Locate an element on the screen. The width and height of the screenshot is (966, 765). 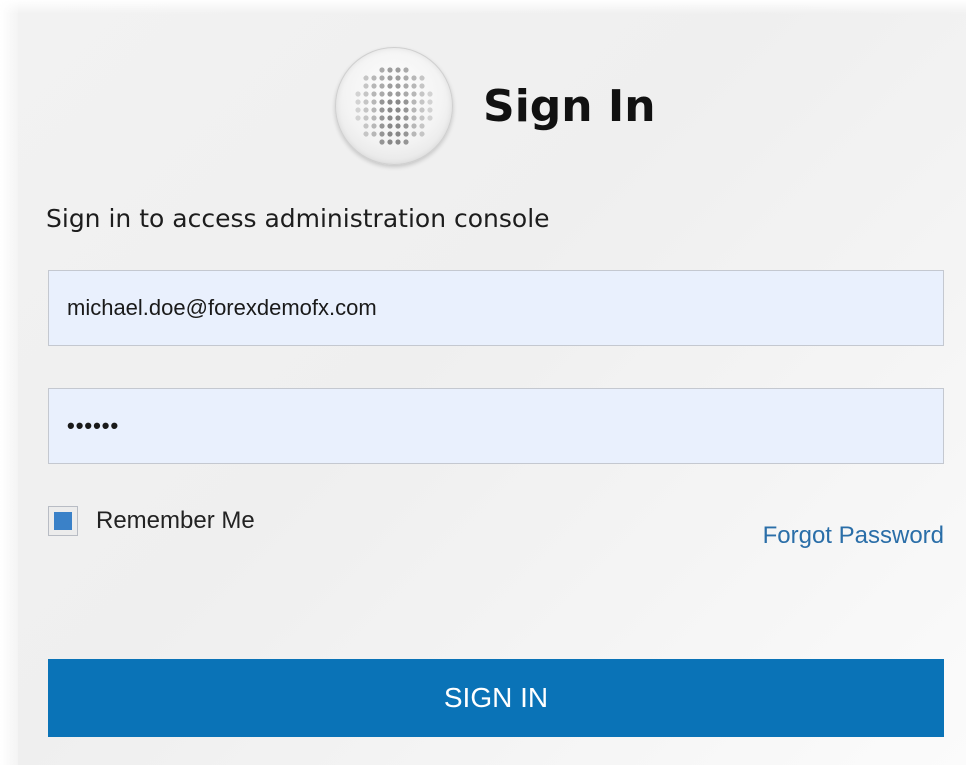
logo-dots-graphic is located at coordinates (394, 106).